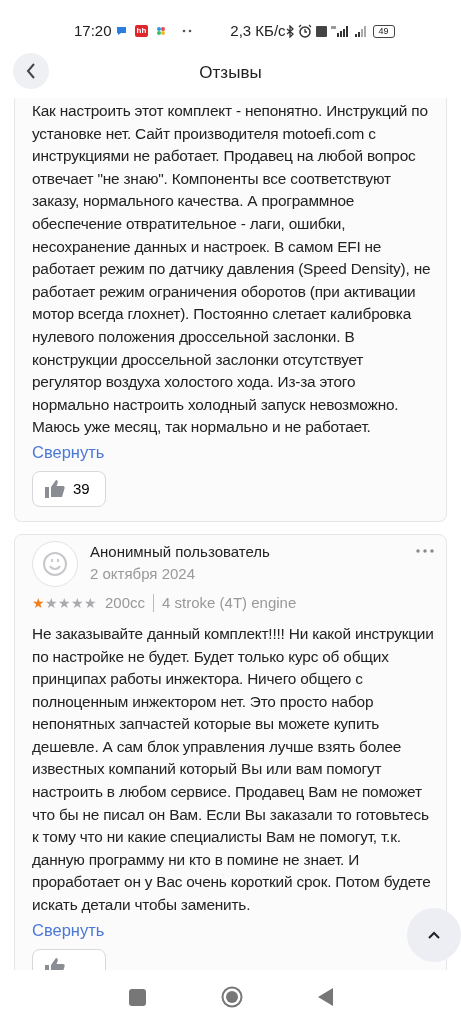 The image size is (461, 1024). I want to click on battery-indicator: 49, so click(383, 31).